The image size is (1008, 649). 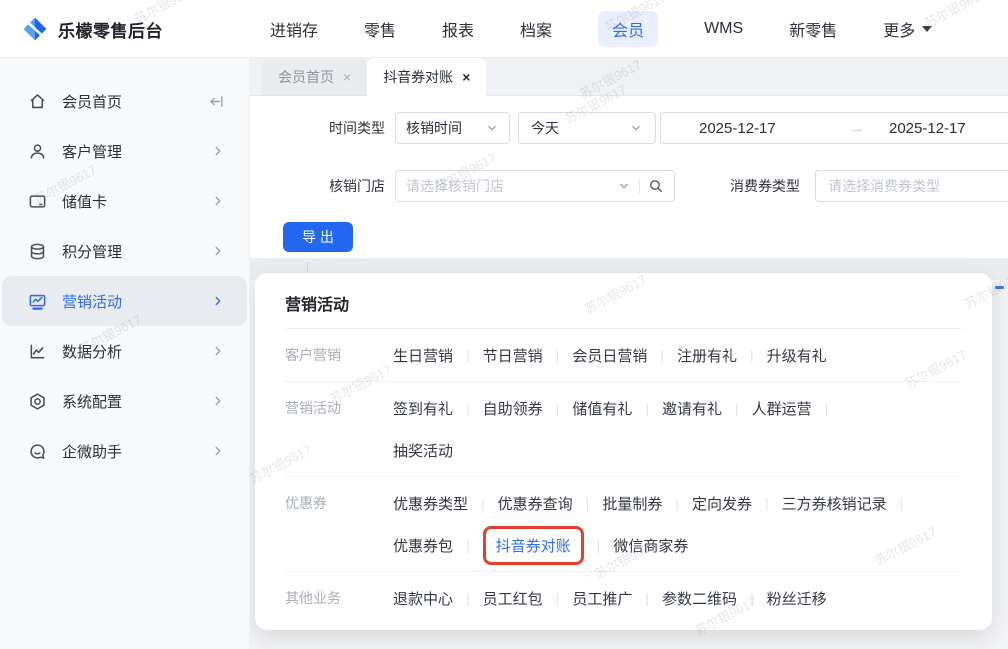 I want to click on menu-link-人群运营: 人群运营, so click(x=782, y=408).